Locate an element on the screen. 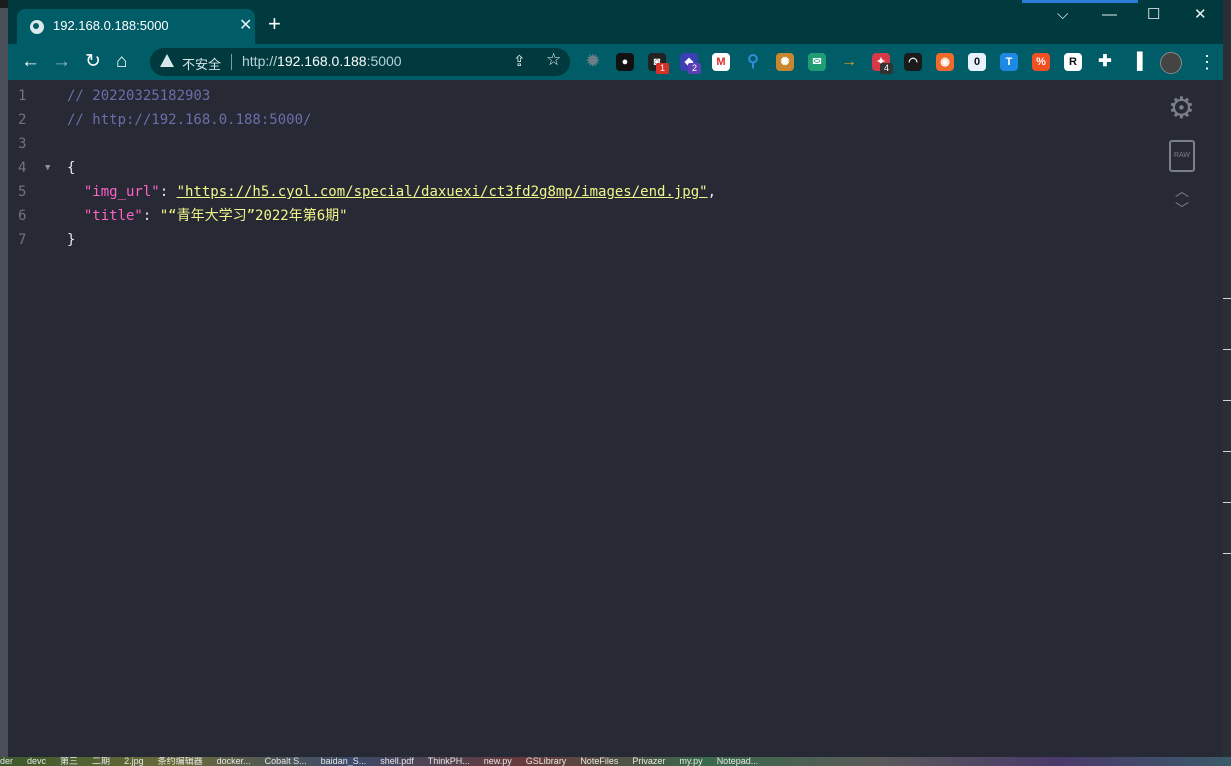 The height and width of the screenshot is (766, 1231). ring-extension-icon: ● is located at coordinates (625, 62).